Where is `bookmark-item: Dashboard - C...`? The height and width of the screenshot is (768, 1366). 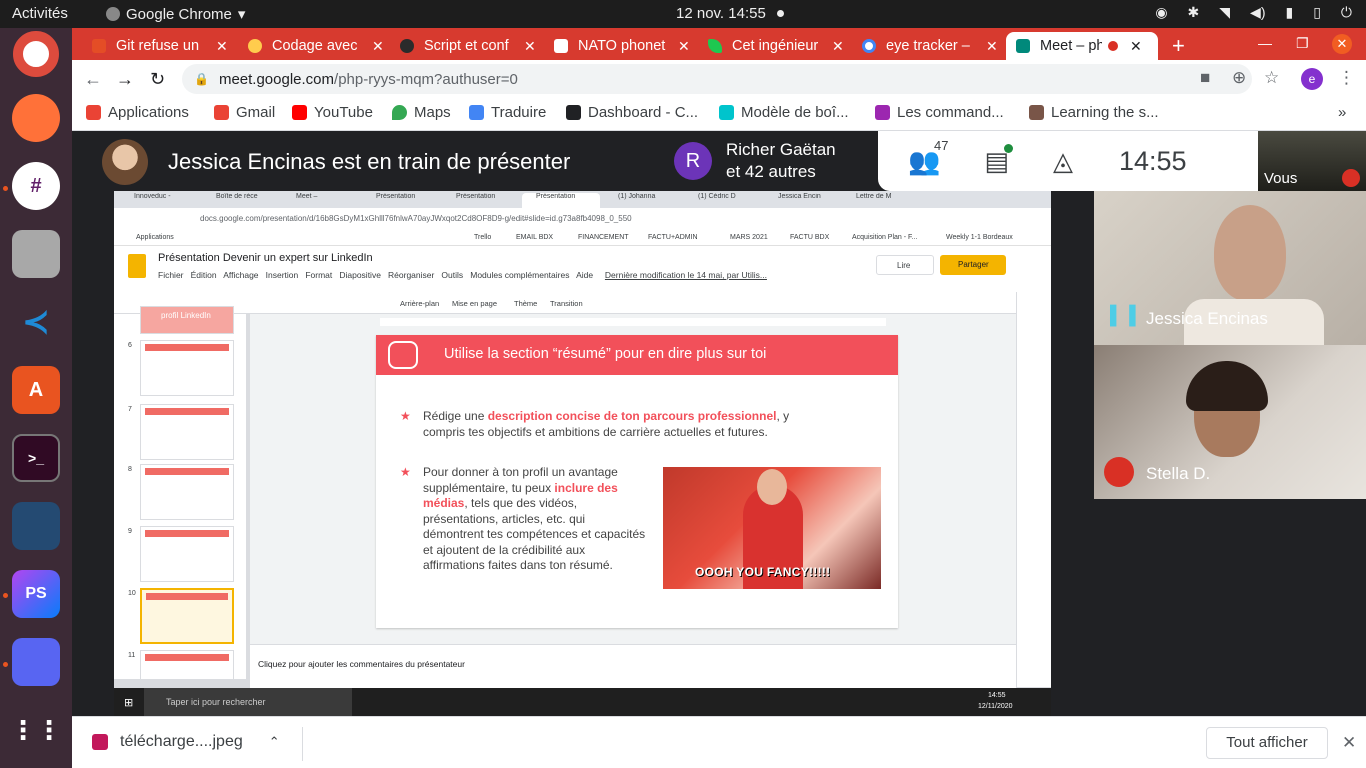 bookmark-item: Dashboard - C... is located at coordinates (632, 112).